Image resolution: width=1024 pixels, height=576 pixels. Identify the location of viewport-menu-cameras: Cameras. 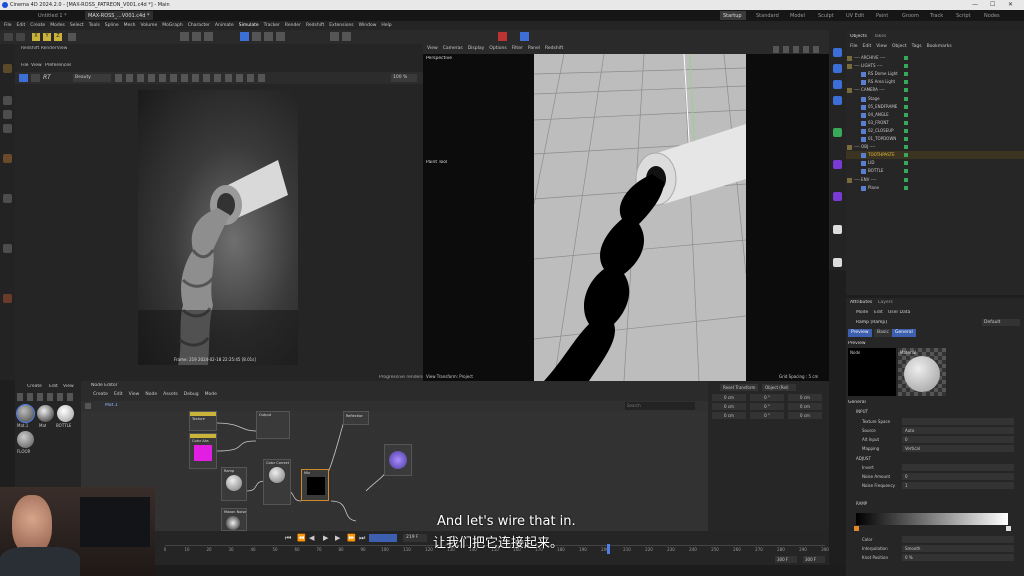
(453, 48).